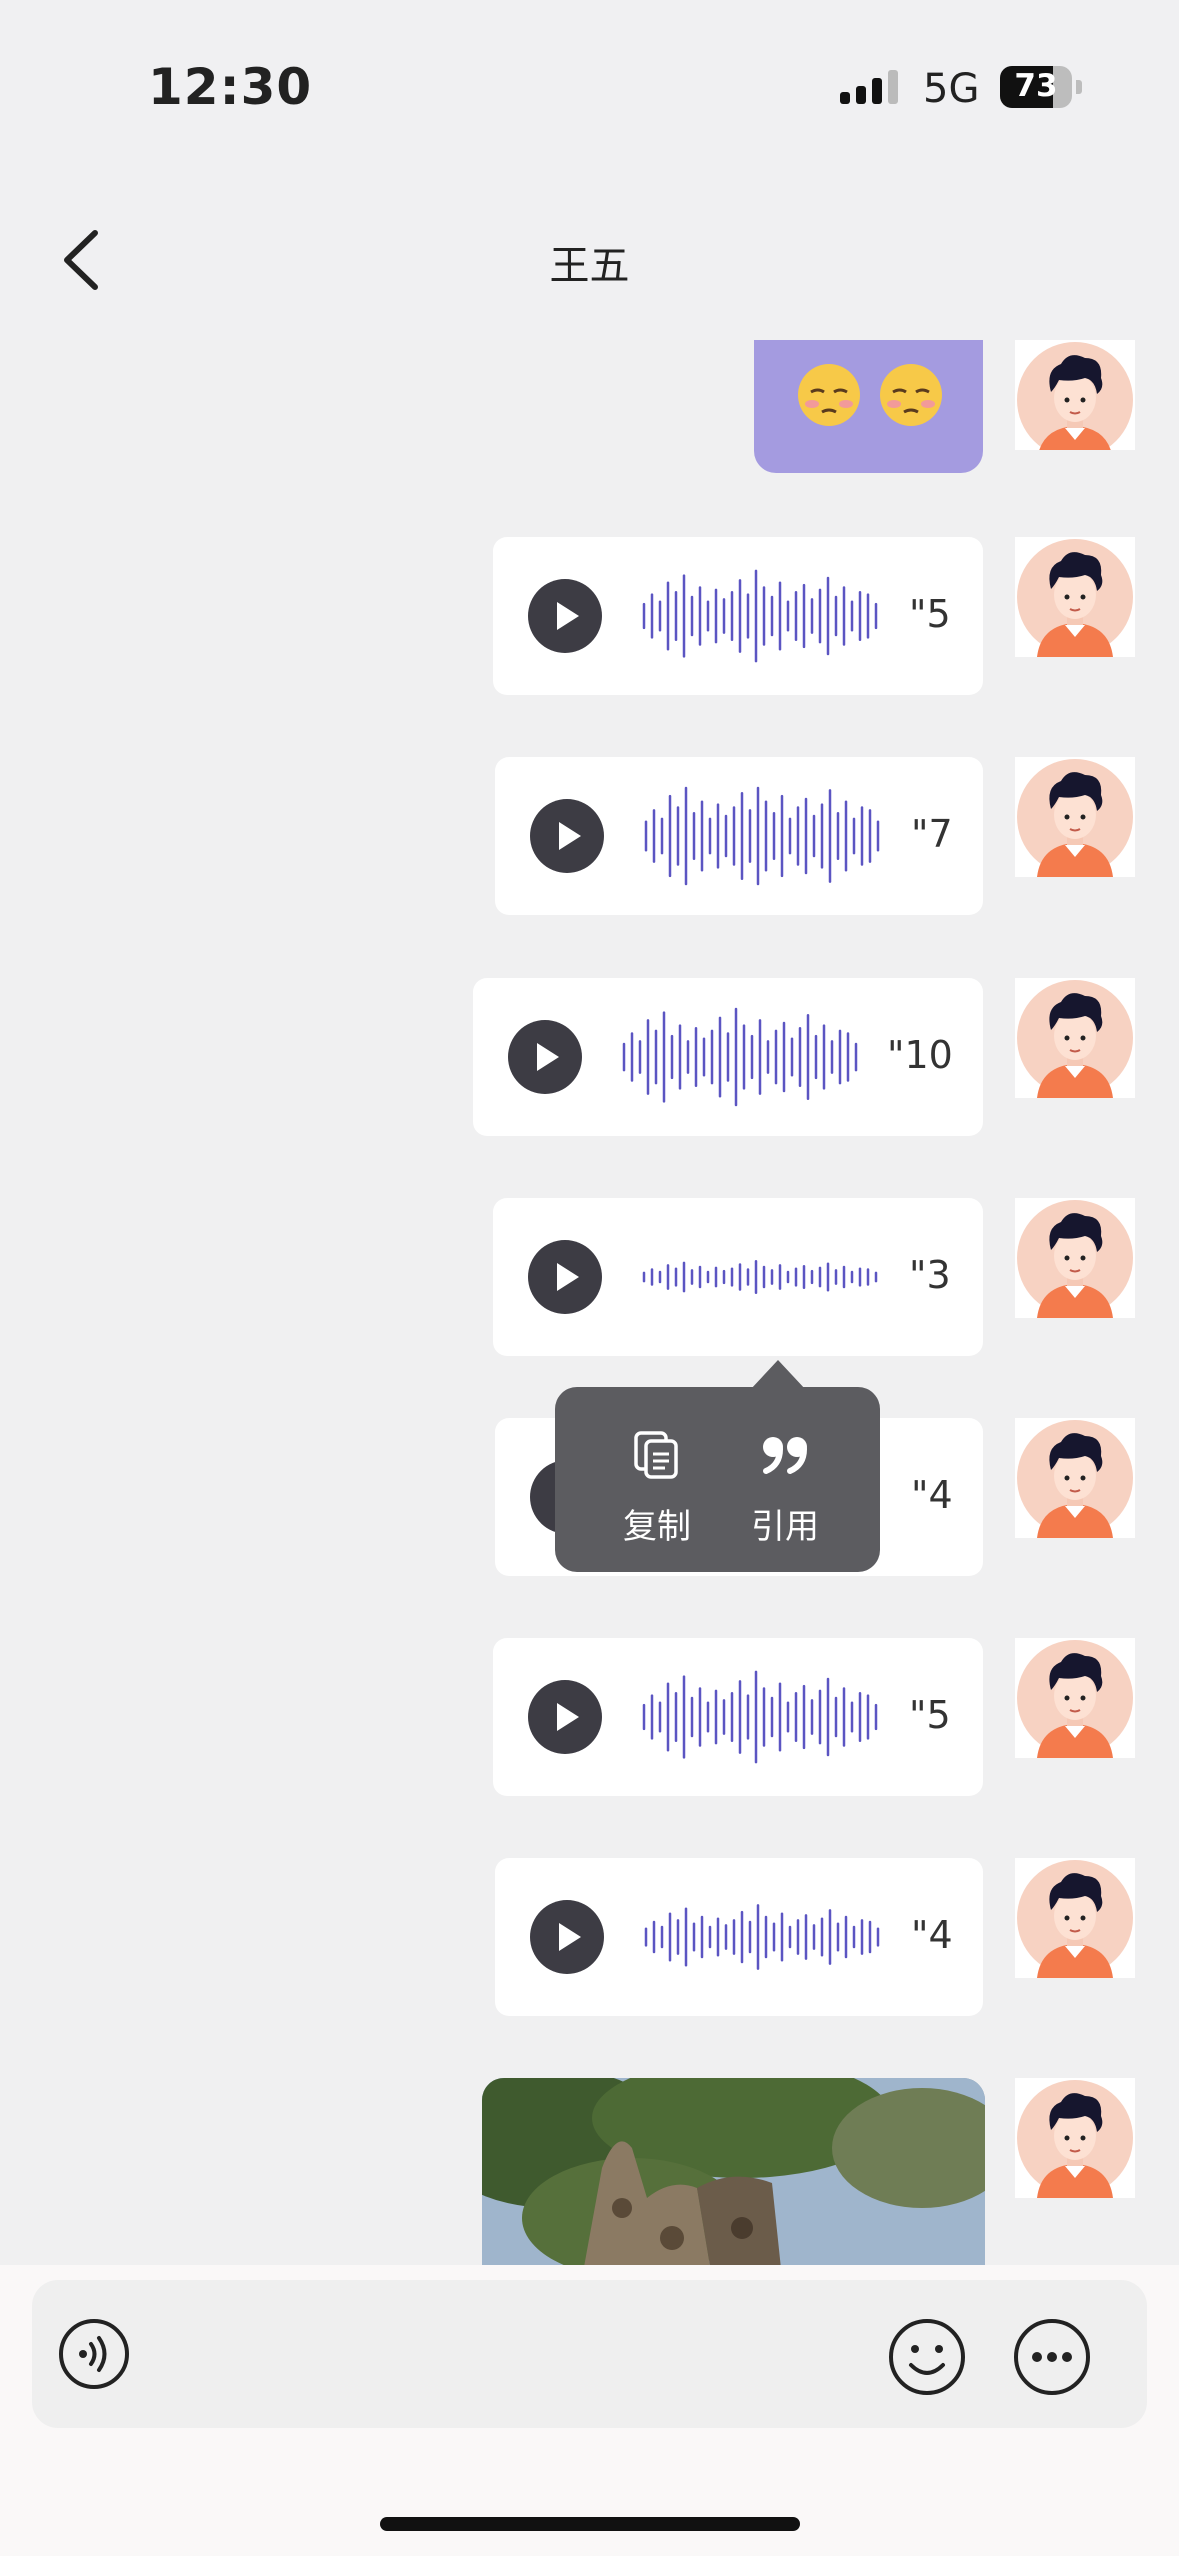 The image size is (1179, 2556). I want to click on message-voice: "4, so click(589, 1937).